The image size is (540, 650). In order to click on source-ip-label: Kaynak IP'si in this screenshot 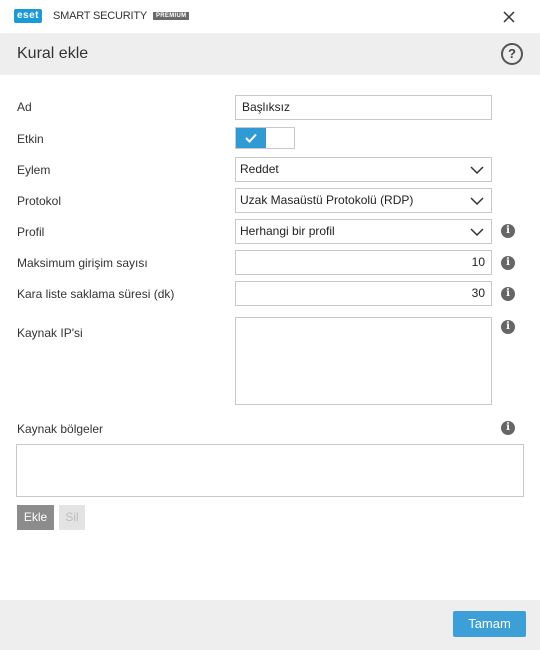, I will do `click(50, 333)`.